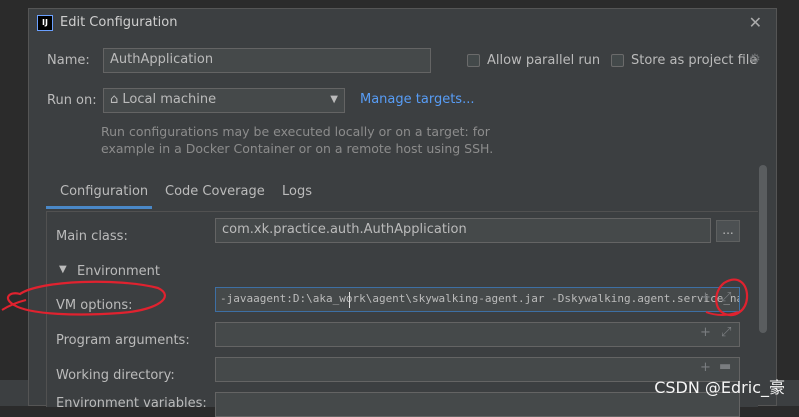 The width and height of the screenshot is (799, 417). I want to click on background-left, so click(14, 203).